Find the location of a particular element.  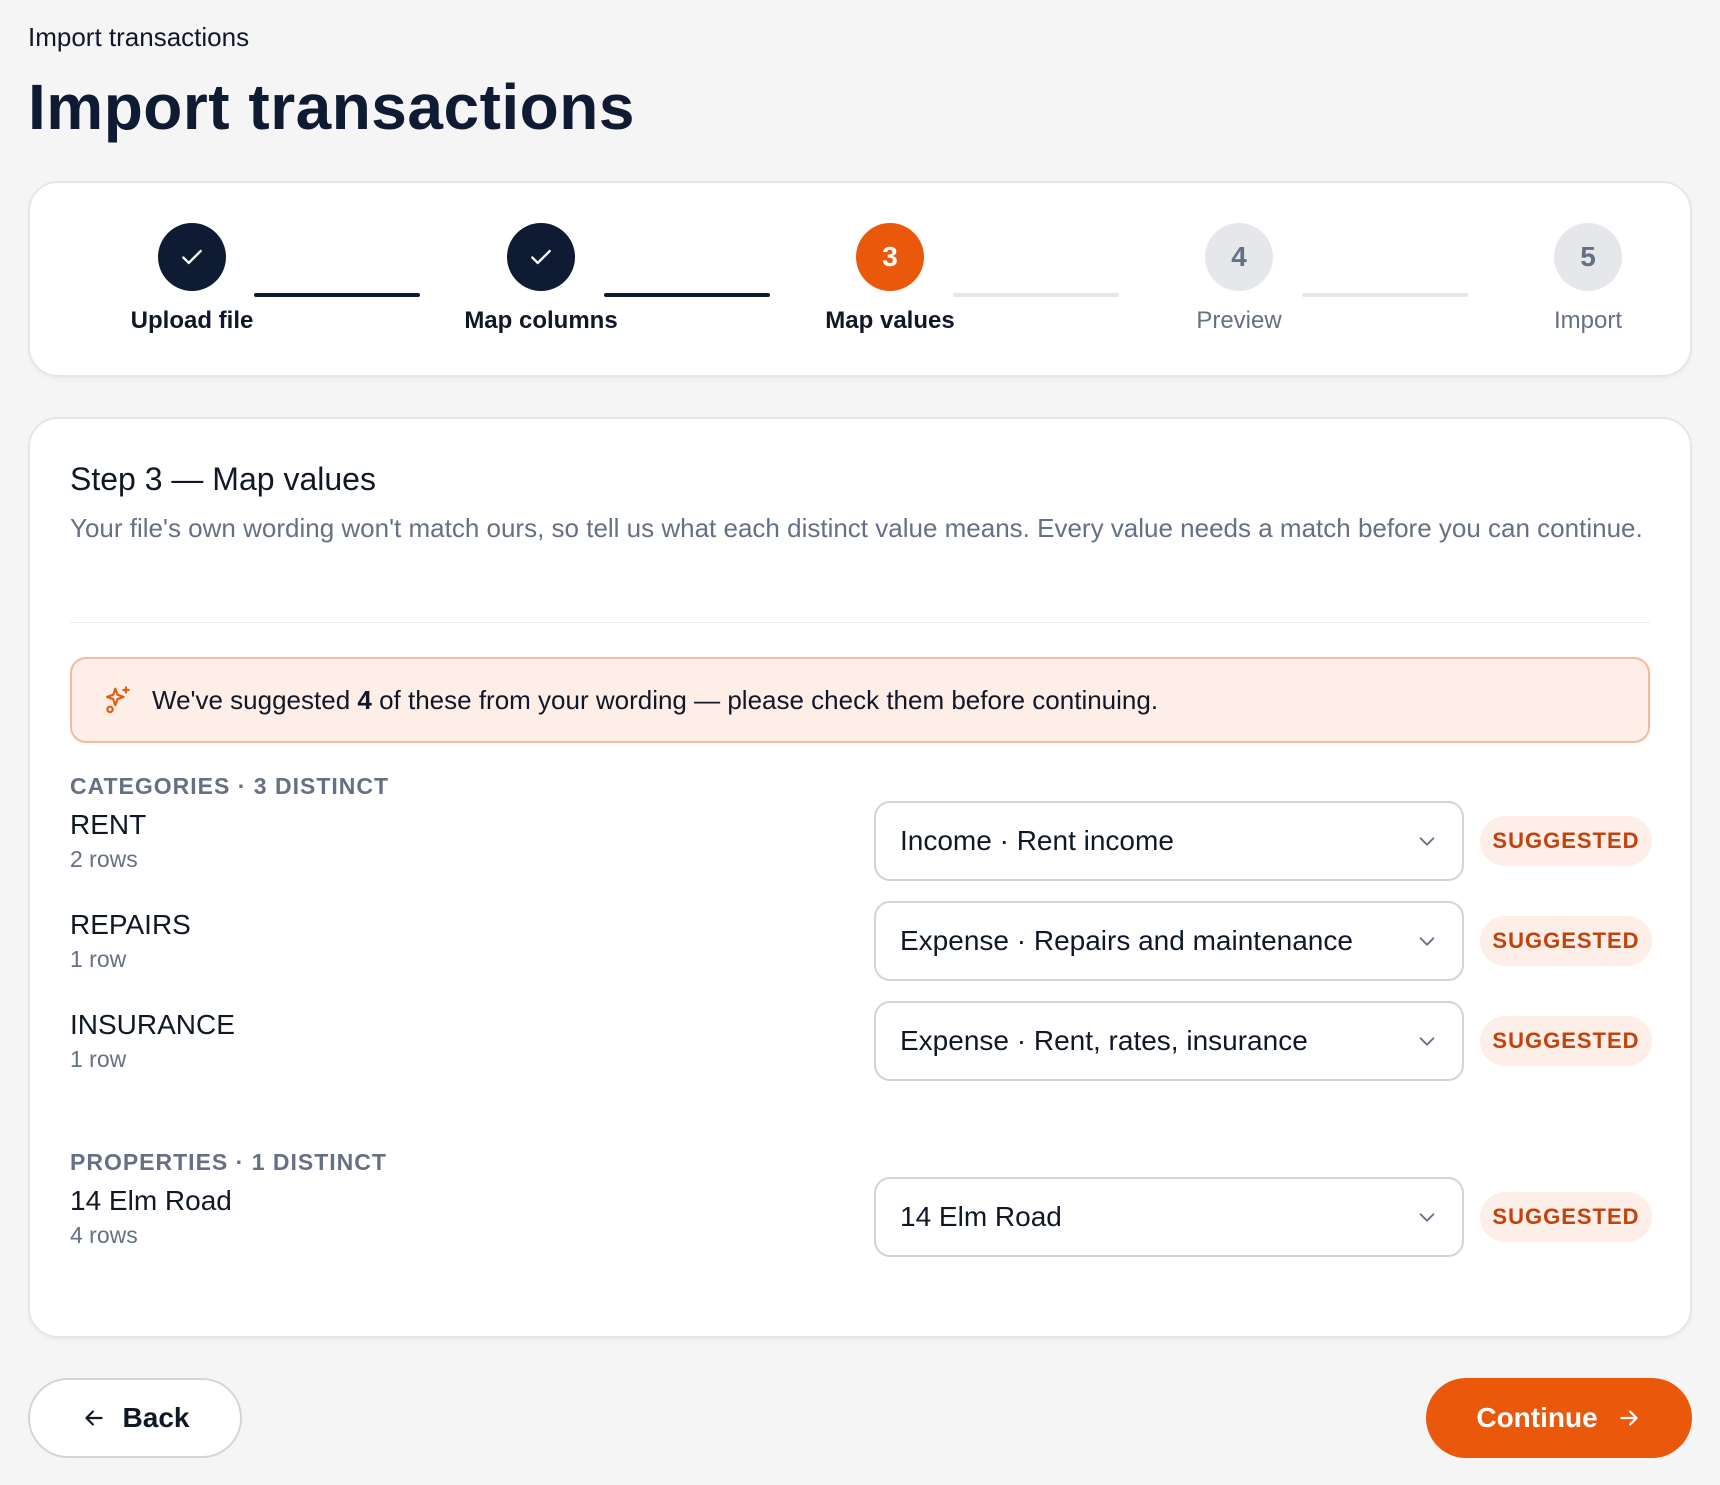

continue-button: Continue is located at coordinates (1559, 1418).